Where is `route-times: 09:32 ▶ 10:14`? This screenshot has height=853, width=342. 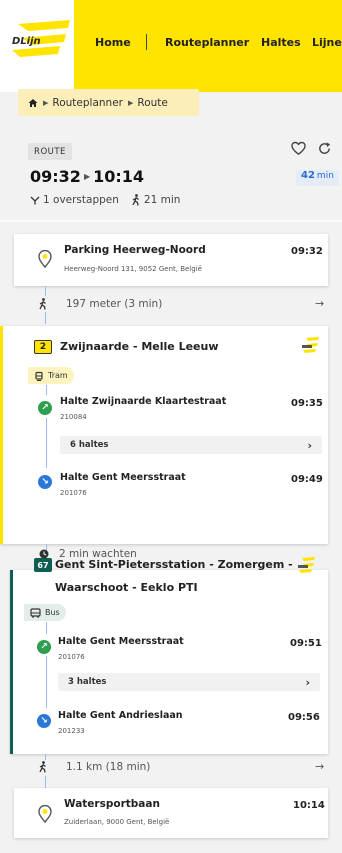
route-times: 09:32 ▶ 10:14 is located at coordinates (87, 176).